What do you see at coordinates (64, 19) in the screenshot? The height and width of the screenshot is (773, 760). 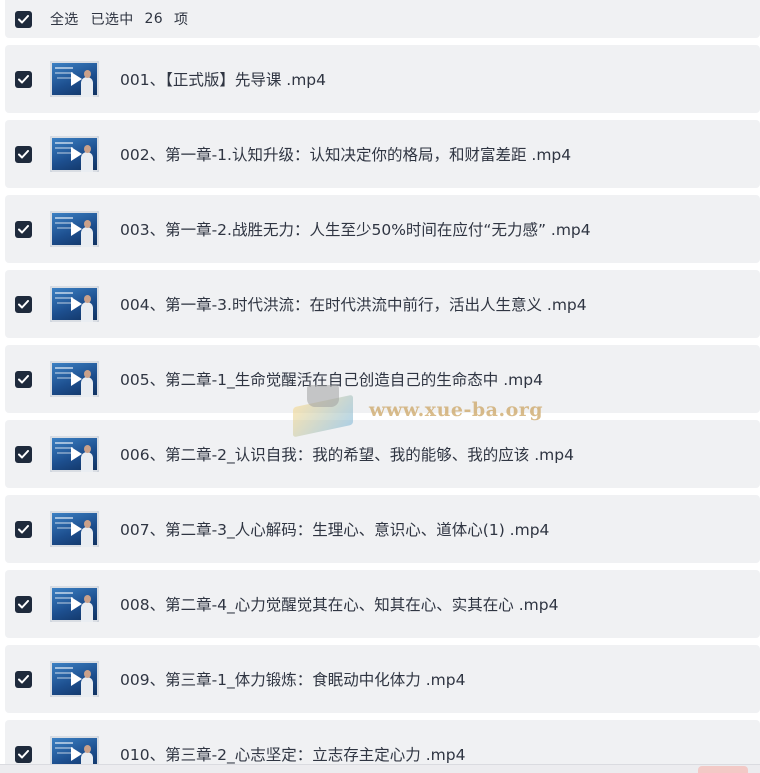 I see `select-all-label: 全选` at bounding box center [64, 19].